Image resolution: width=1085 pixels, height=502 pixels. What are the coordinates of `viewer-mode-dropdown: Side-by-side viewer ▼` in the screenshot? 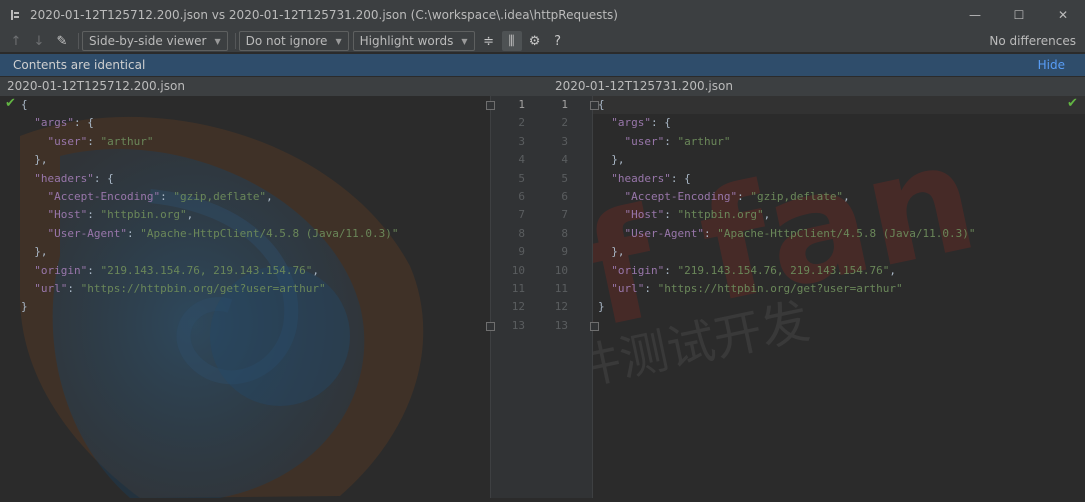 It's located at (155, 41).